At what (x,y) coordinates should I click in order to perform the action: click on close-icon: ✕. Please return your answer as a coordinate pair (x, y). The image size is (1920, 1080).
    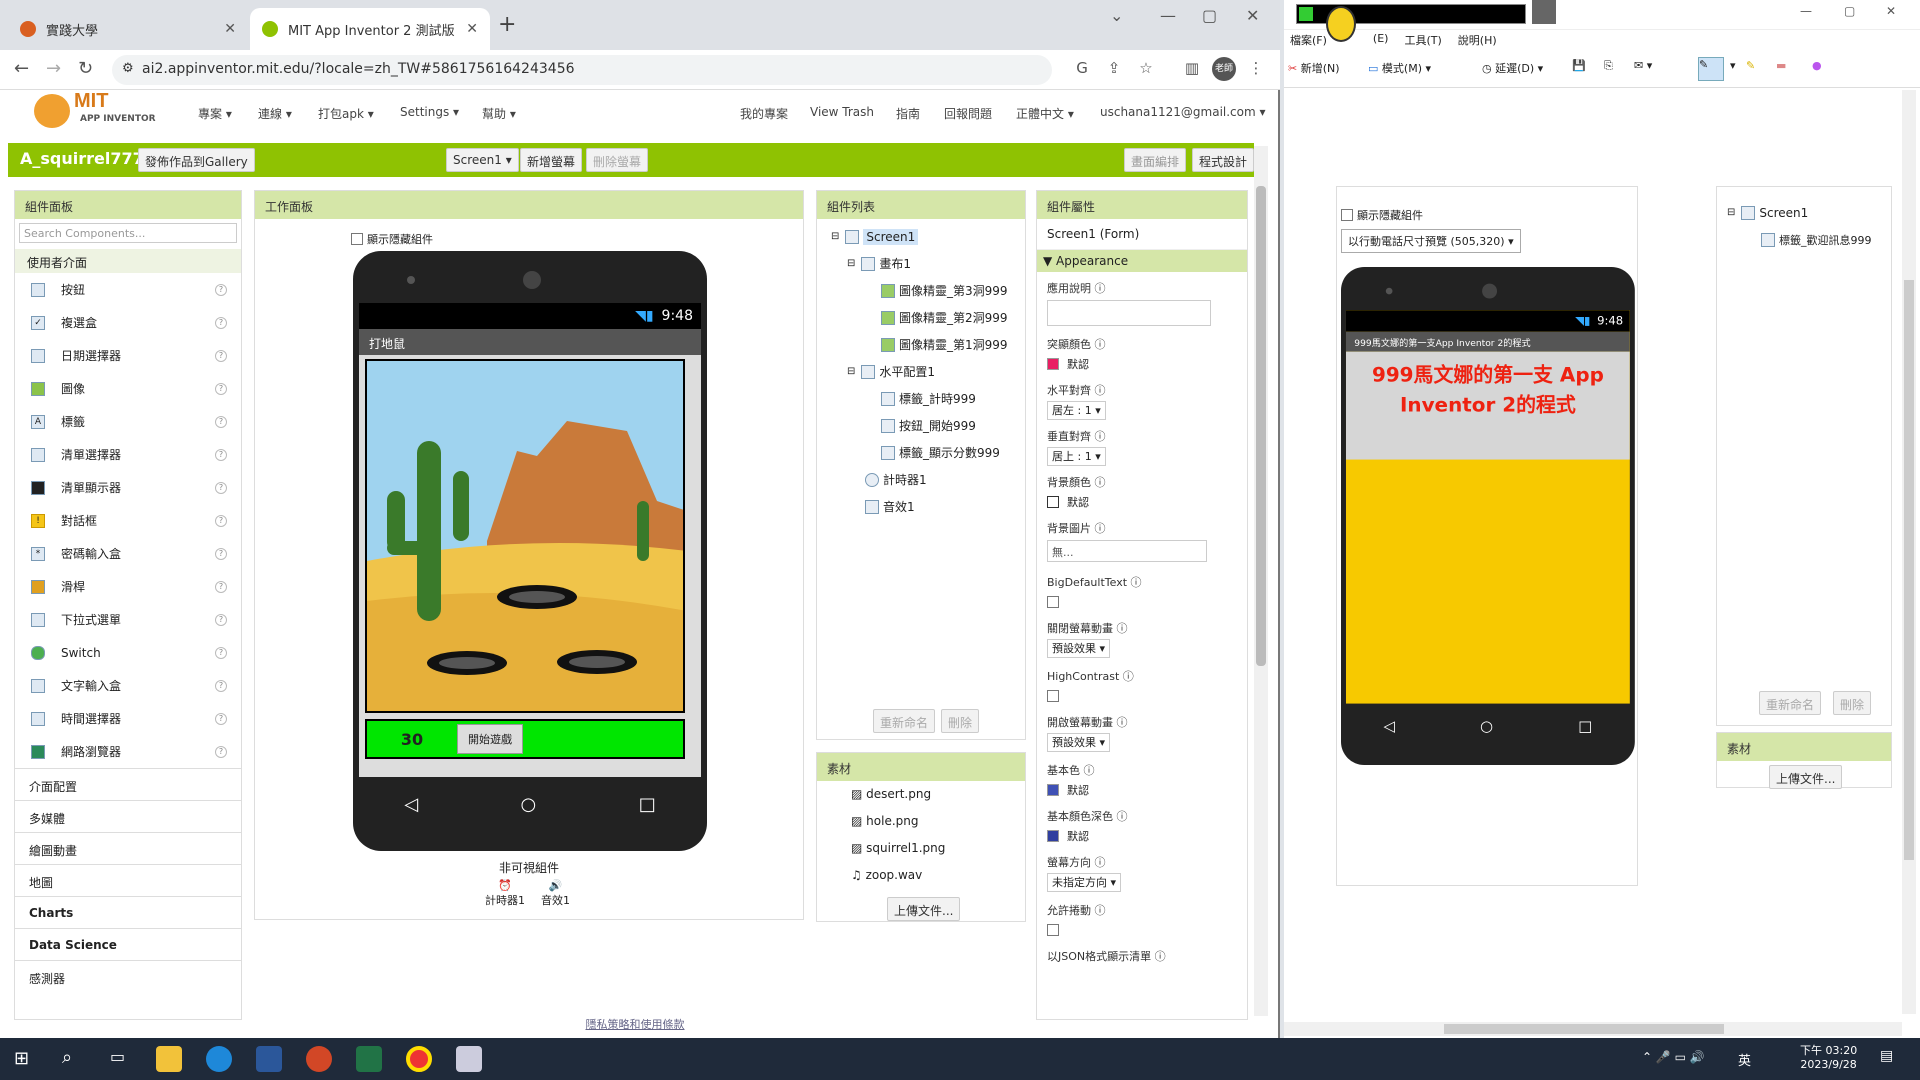
    Looking at the image, I should click on (472, 29).